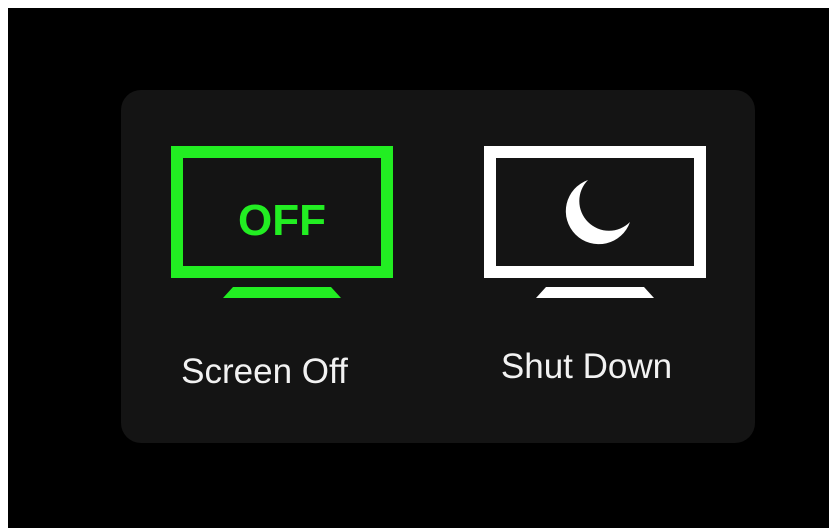  I want to click on monitor-off-icon: OFF, so click(282, 222).